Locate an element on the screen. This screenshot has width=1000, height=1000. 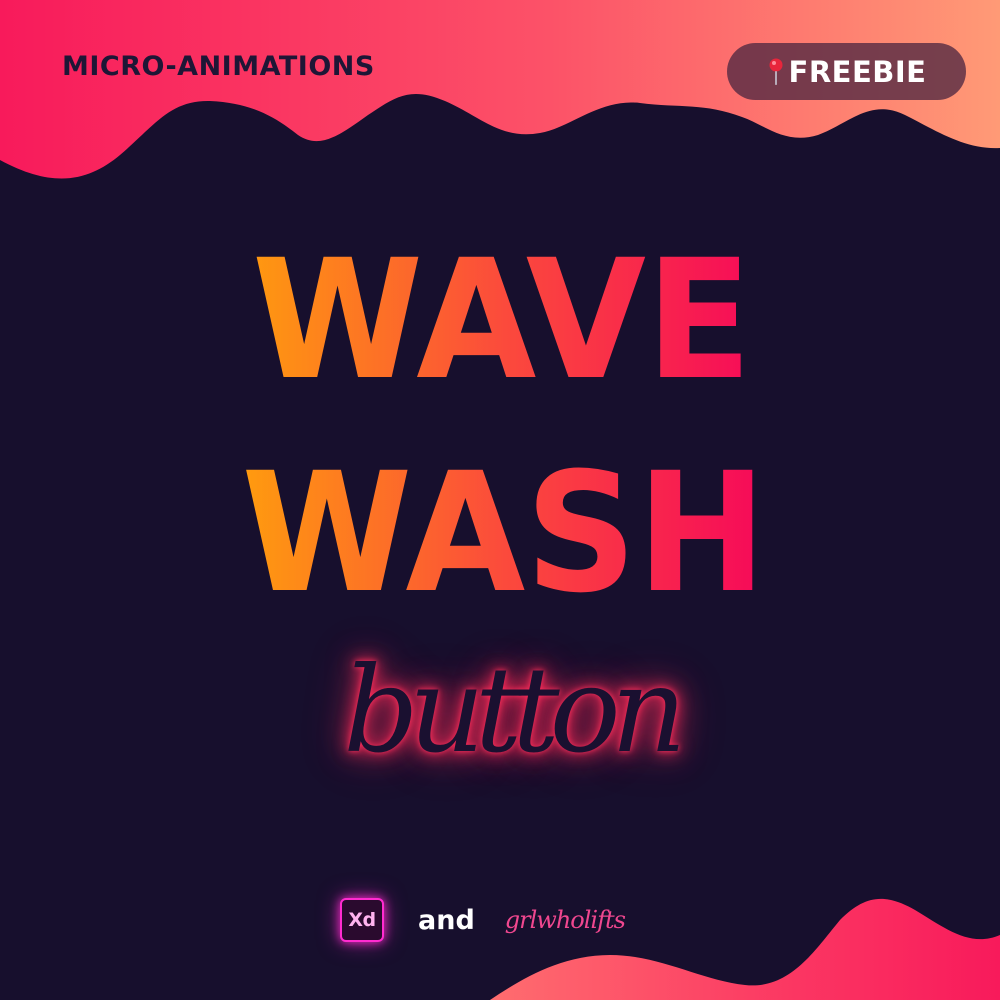
credit-author: grlwholifts is located at coordinates (565, 920).